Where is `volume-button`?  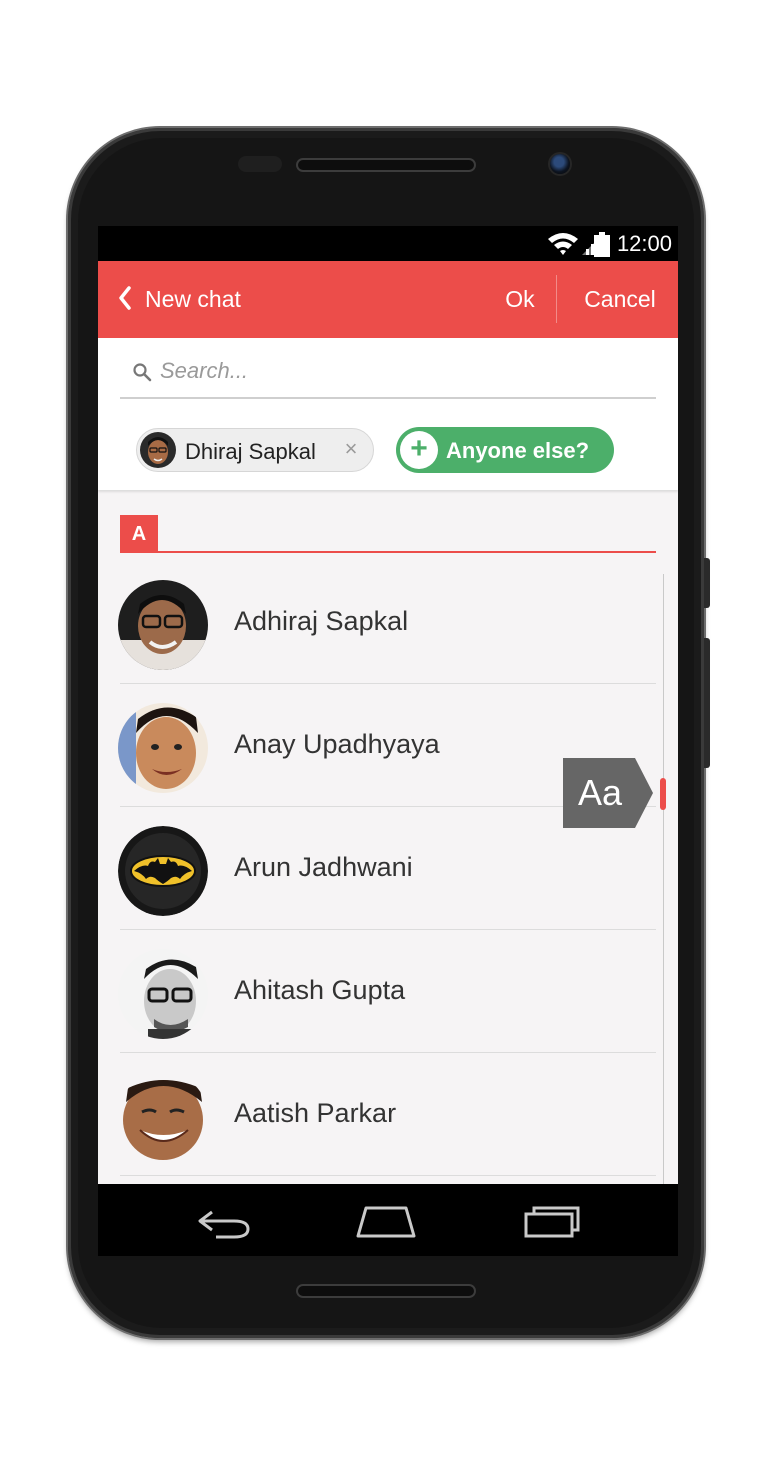 volume-button is located at coordinates (707, 583).